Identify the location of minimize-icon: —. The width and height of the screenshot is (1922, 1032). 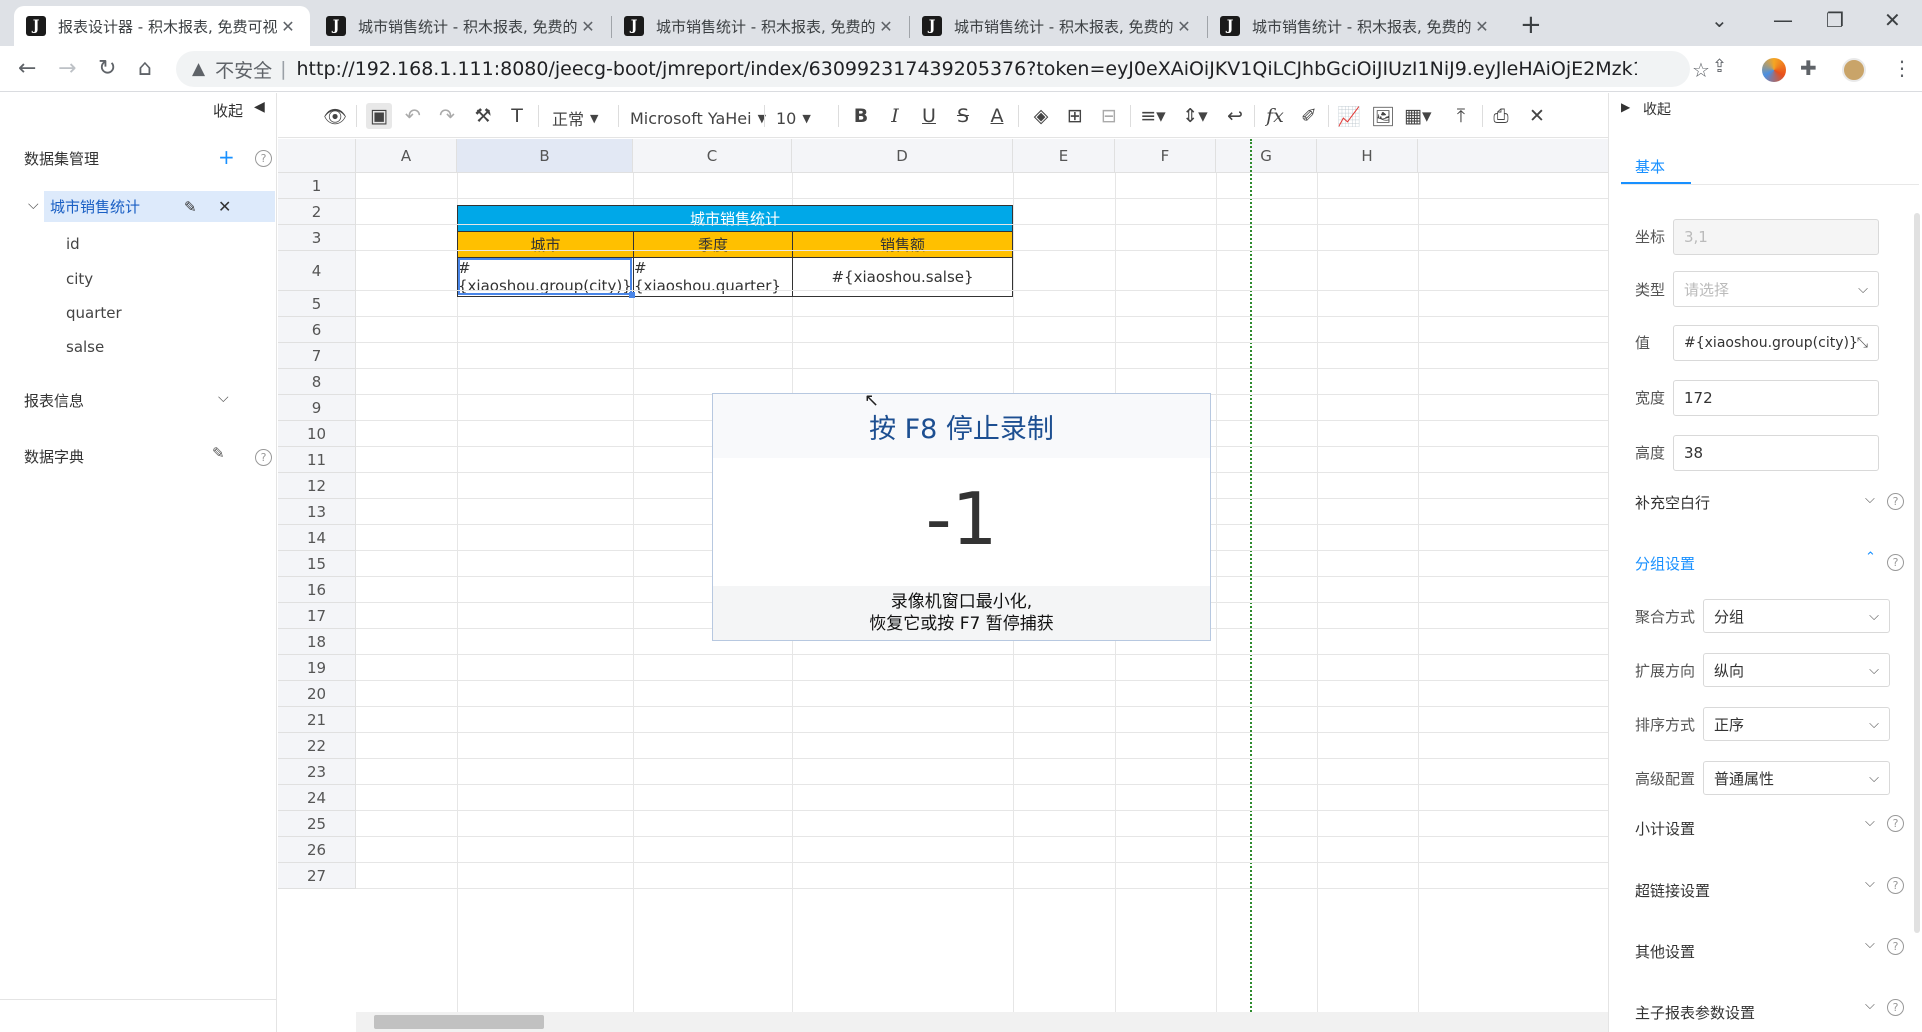
(1783, 20).